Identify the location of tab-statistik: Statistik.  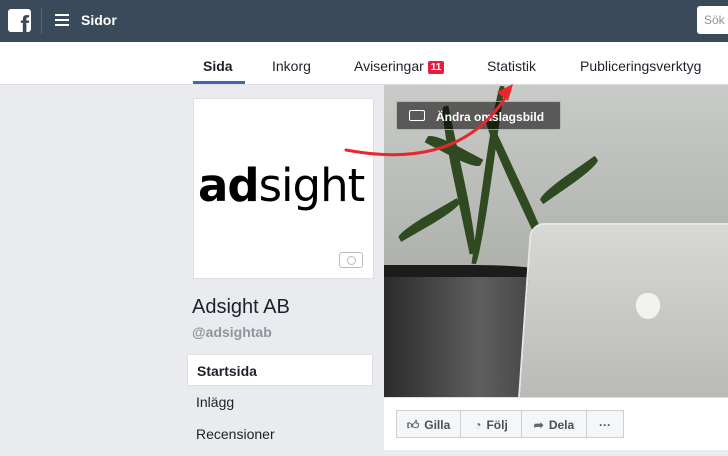
(511, 66).